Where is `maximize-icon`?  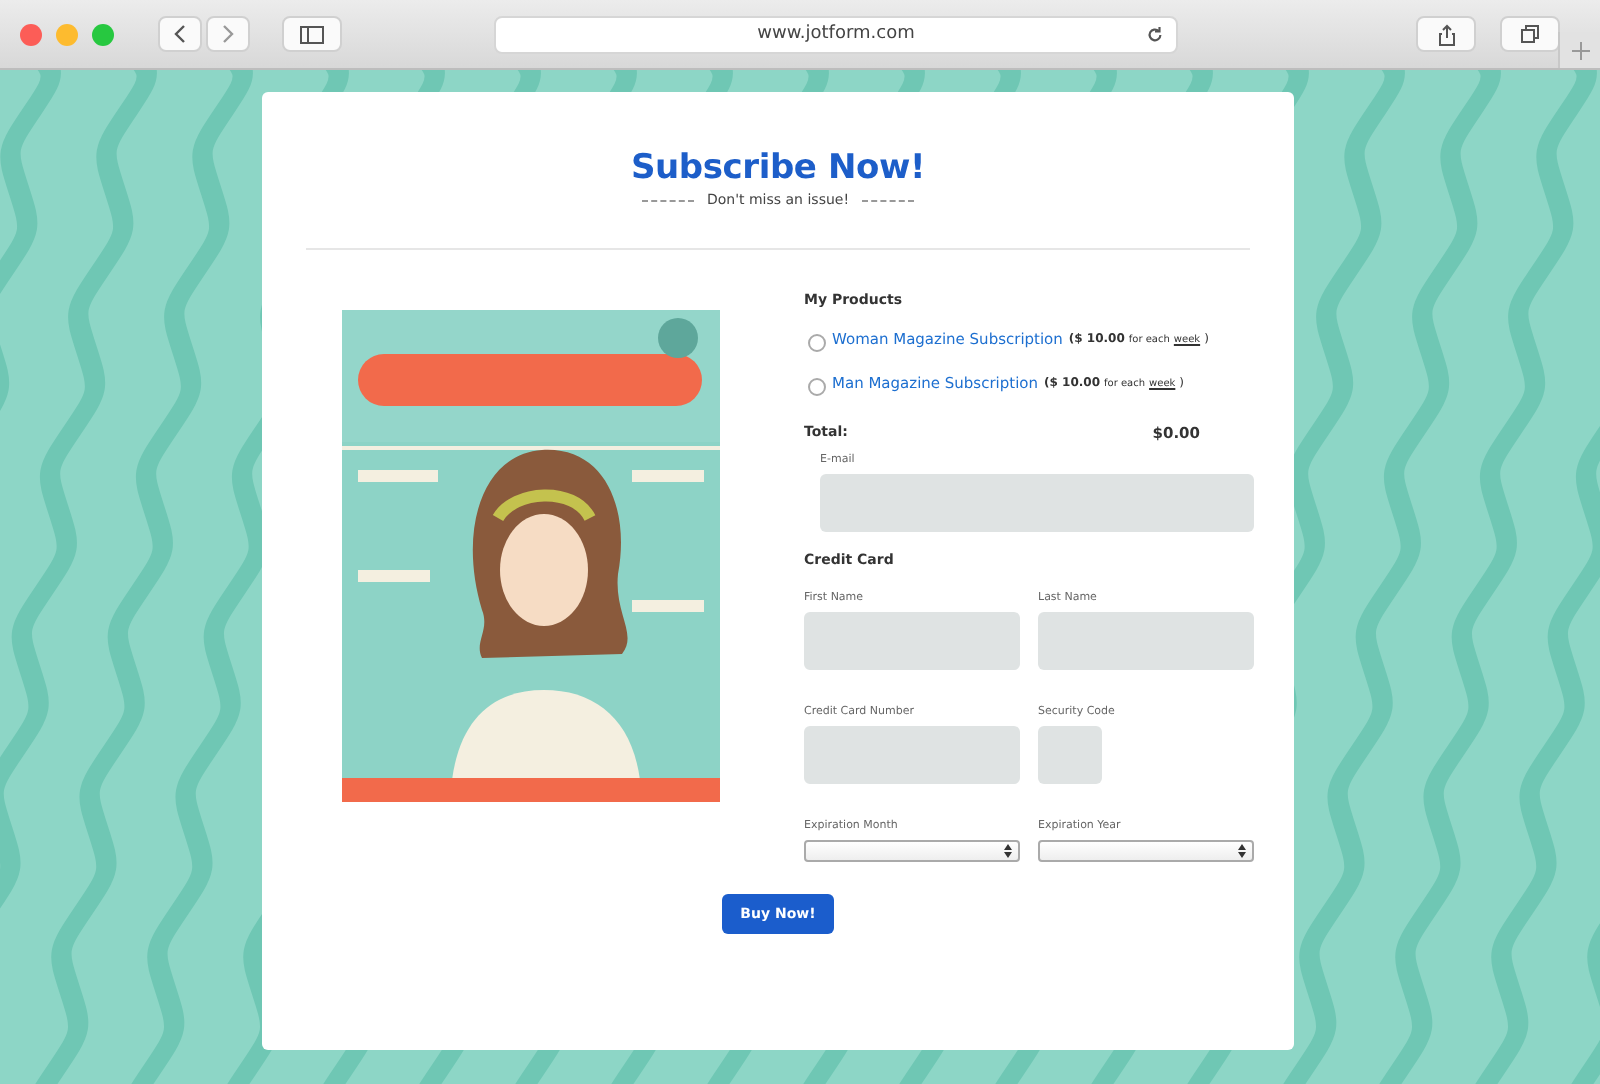 maximize-icon is located at coordinates (103, 34).